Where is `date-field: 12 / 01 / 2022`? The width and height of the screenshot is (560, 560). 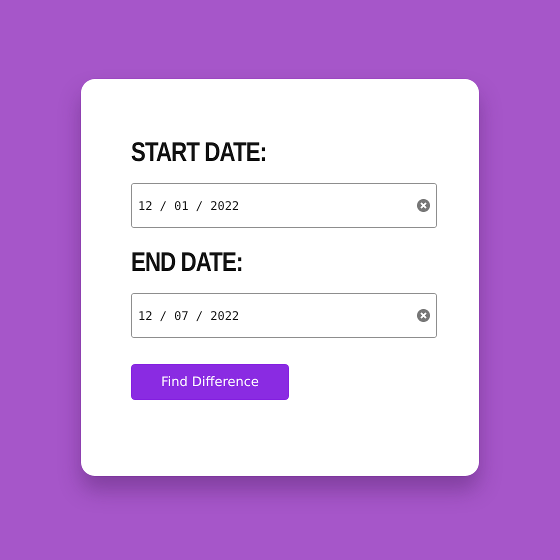
date-field: 12 / 01 / 2022 is located at coordinates (284, 205).